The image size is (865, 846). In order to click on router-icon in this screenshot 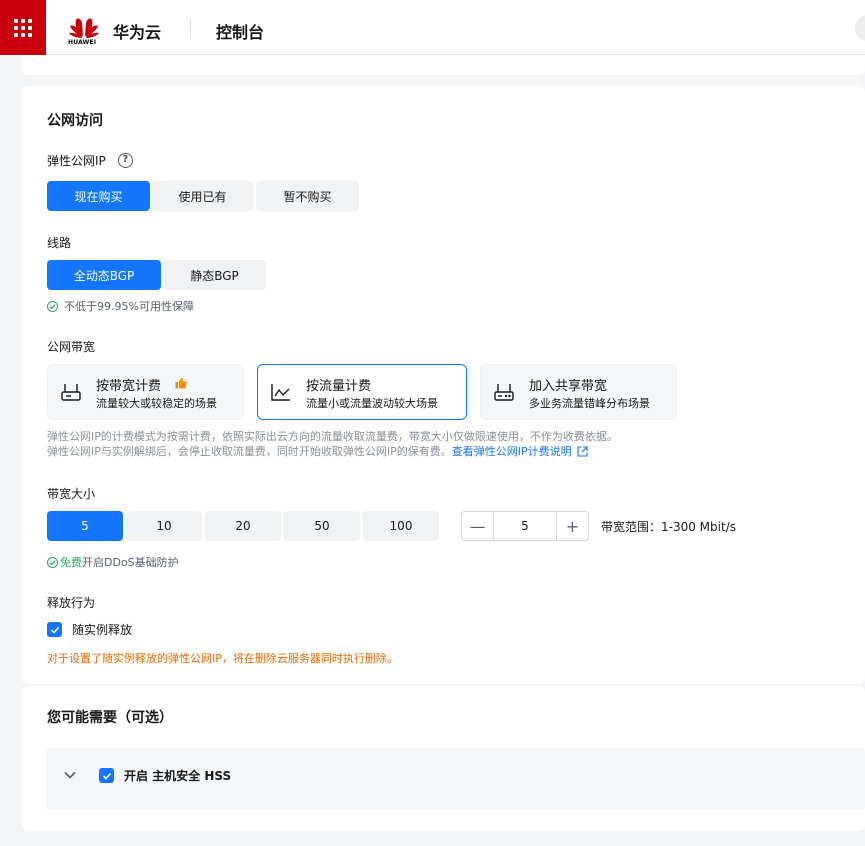, I will do `click(71, 392)`.